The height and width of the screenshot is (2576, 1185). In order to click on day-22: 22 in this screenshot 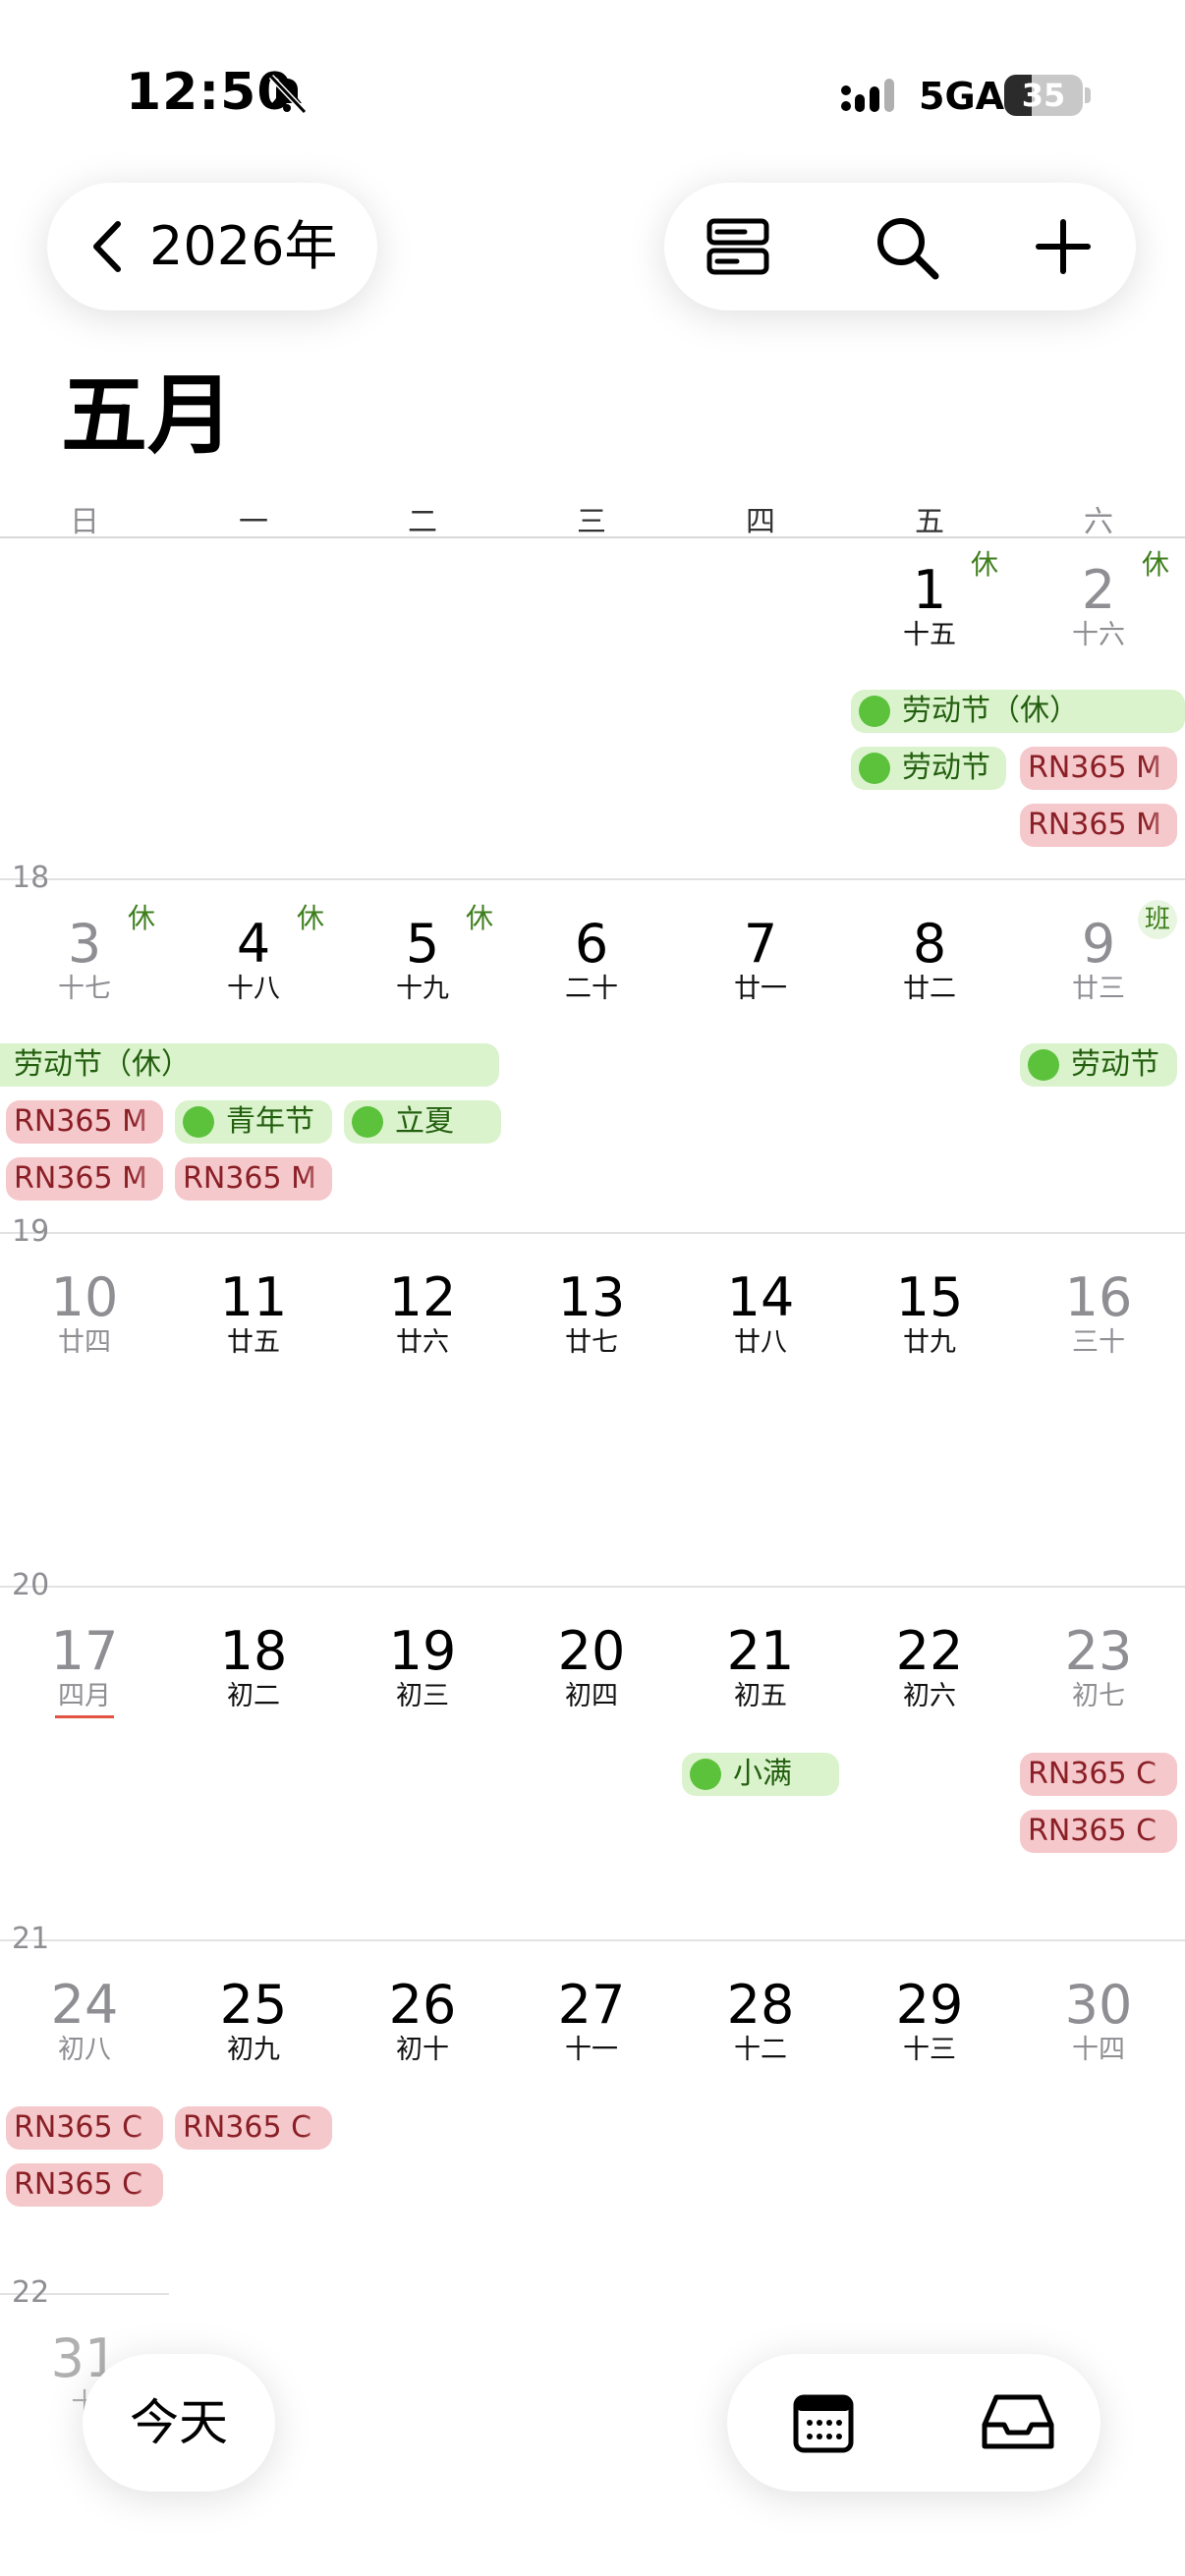, I will do `click(930, 1651)`.